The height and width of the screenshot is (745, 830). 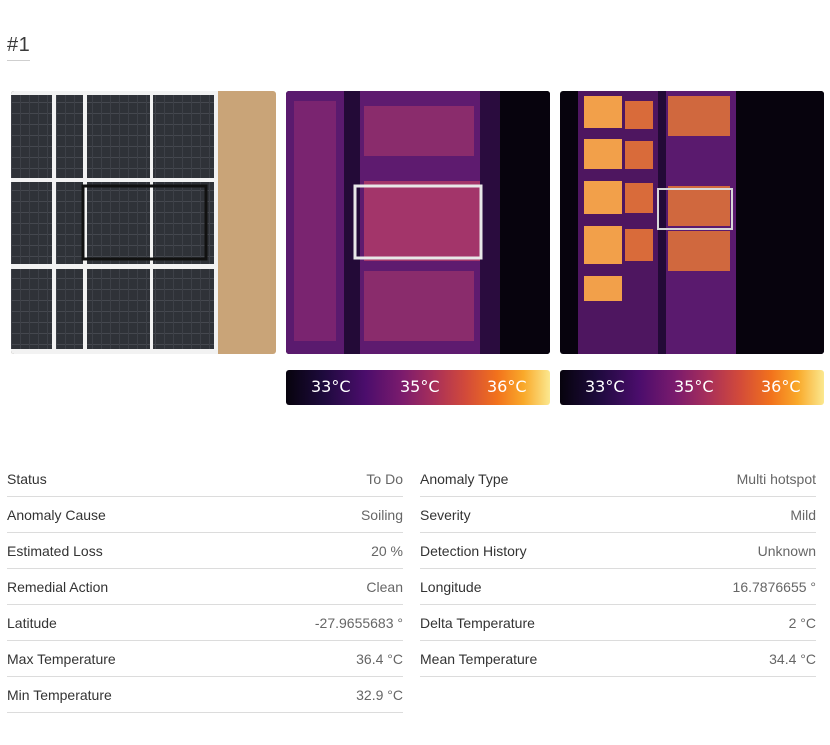 I want to click on property-value: Unknown, so click(x=786, y=550).